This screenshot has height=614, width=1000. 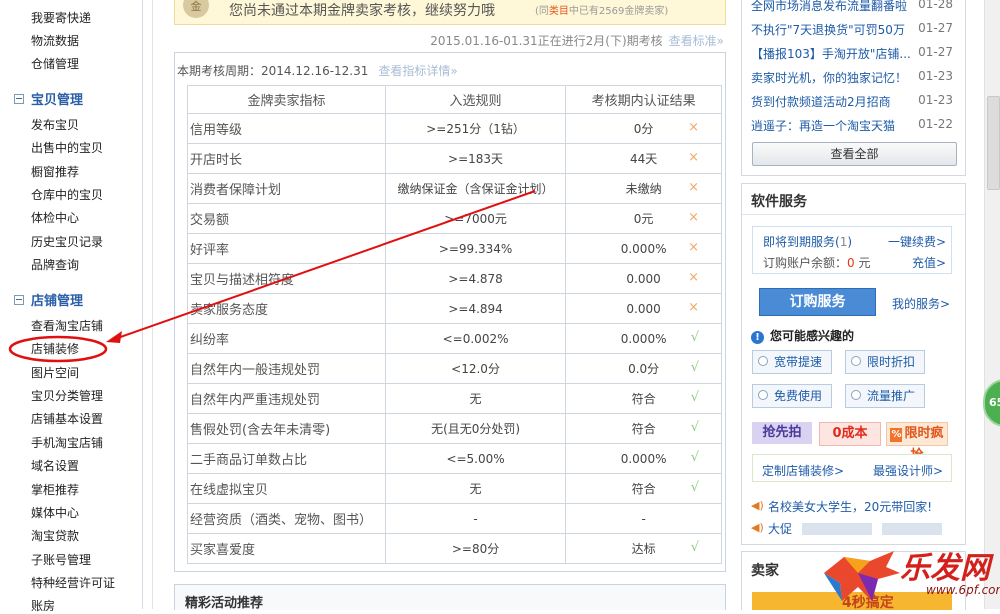 I want to click on sidebar-item-publish: 发布宝贝, so click(x=55, y=124).